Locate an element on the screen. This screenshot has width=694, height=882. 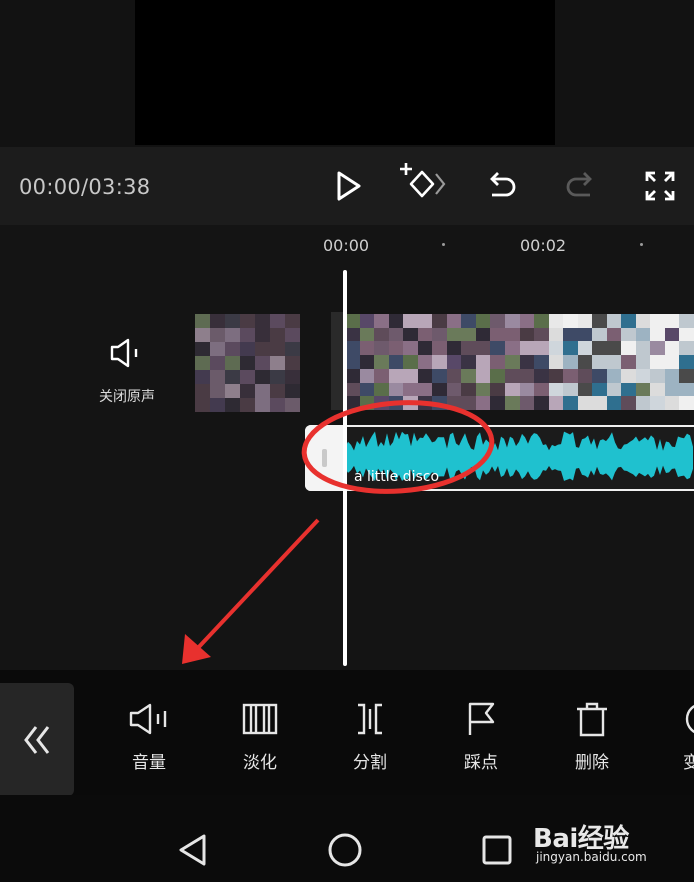
delete-icon is located at coordinates (592, 719).